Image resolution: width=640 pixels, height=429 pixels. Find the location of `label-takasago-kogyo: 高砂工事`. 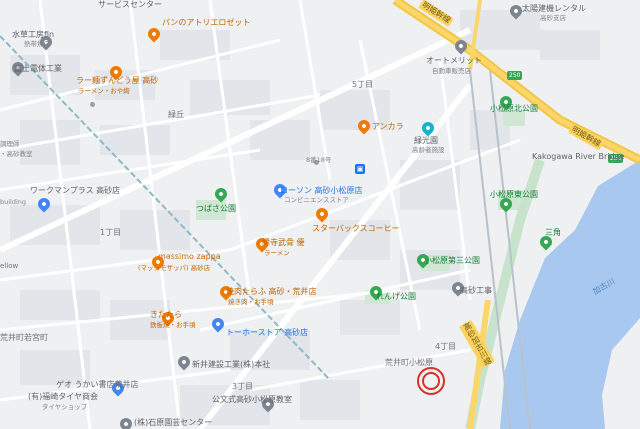

label-takasago-kogyo: 高砂工事 is located at coordinates (476, 291).